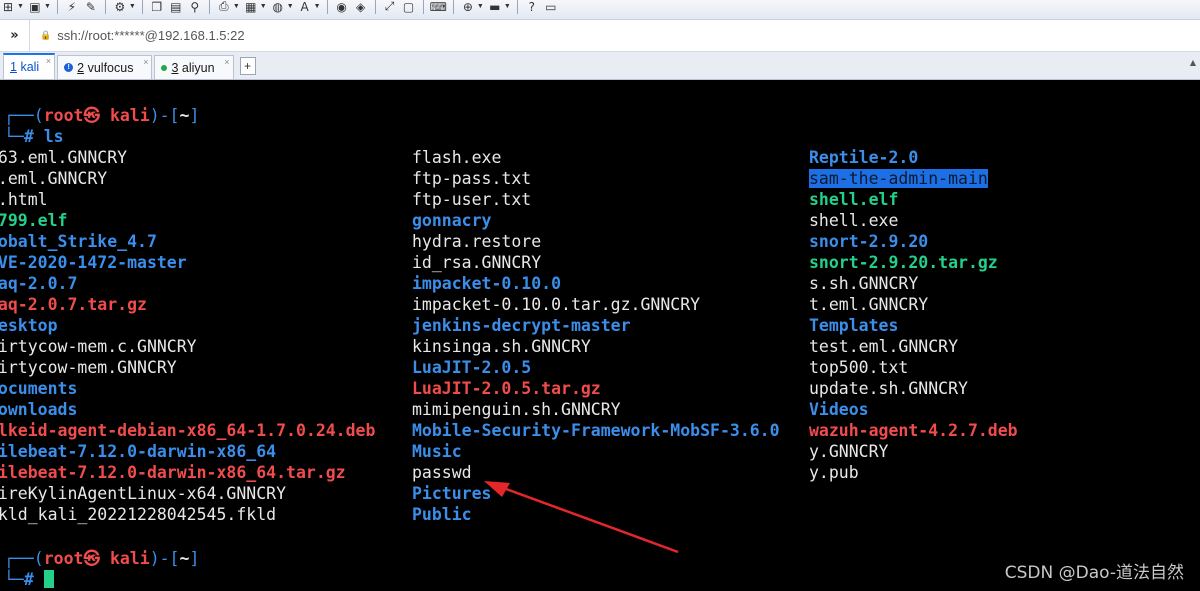  Describe the element at coordinates (29, 66) in the screenshot. I see `tab-kali: 1 kali ×` at that location.